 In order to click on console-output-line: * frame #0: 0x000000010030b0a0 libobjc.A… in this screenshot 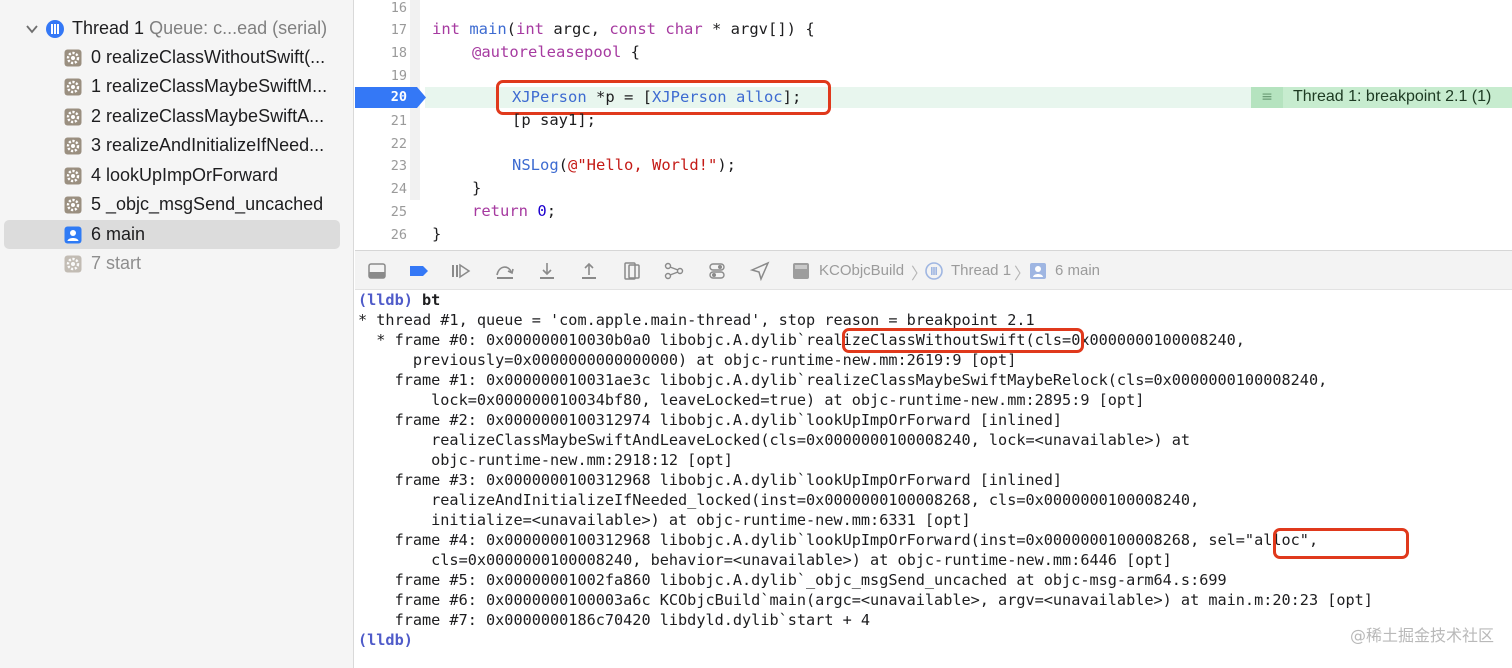, I will do `click(801, 340)`.